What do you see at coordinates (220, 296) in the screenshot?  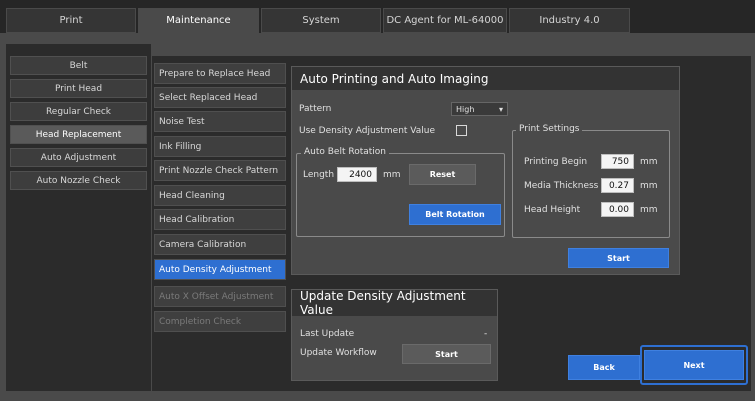 I see `sub-item-auto-x-offset: Auto X Offset Adjustment` at bounding box center [220, 296].